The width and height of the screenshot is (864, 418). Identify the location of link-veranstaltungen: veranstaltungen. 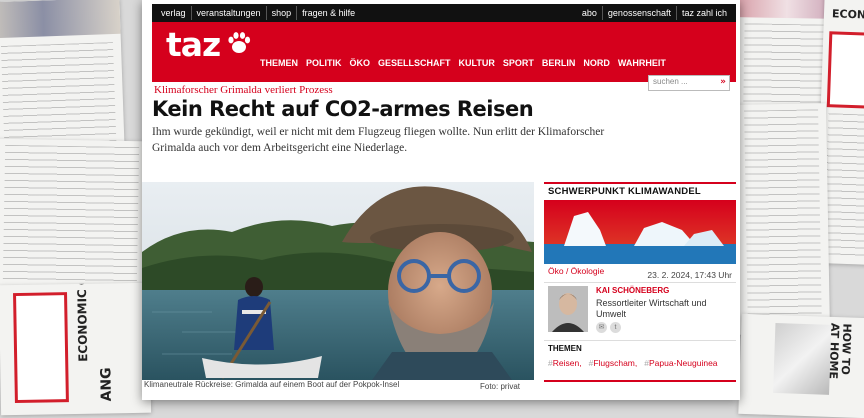
(229, 13).